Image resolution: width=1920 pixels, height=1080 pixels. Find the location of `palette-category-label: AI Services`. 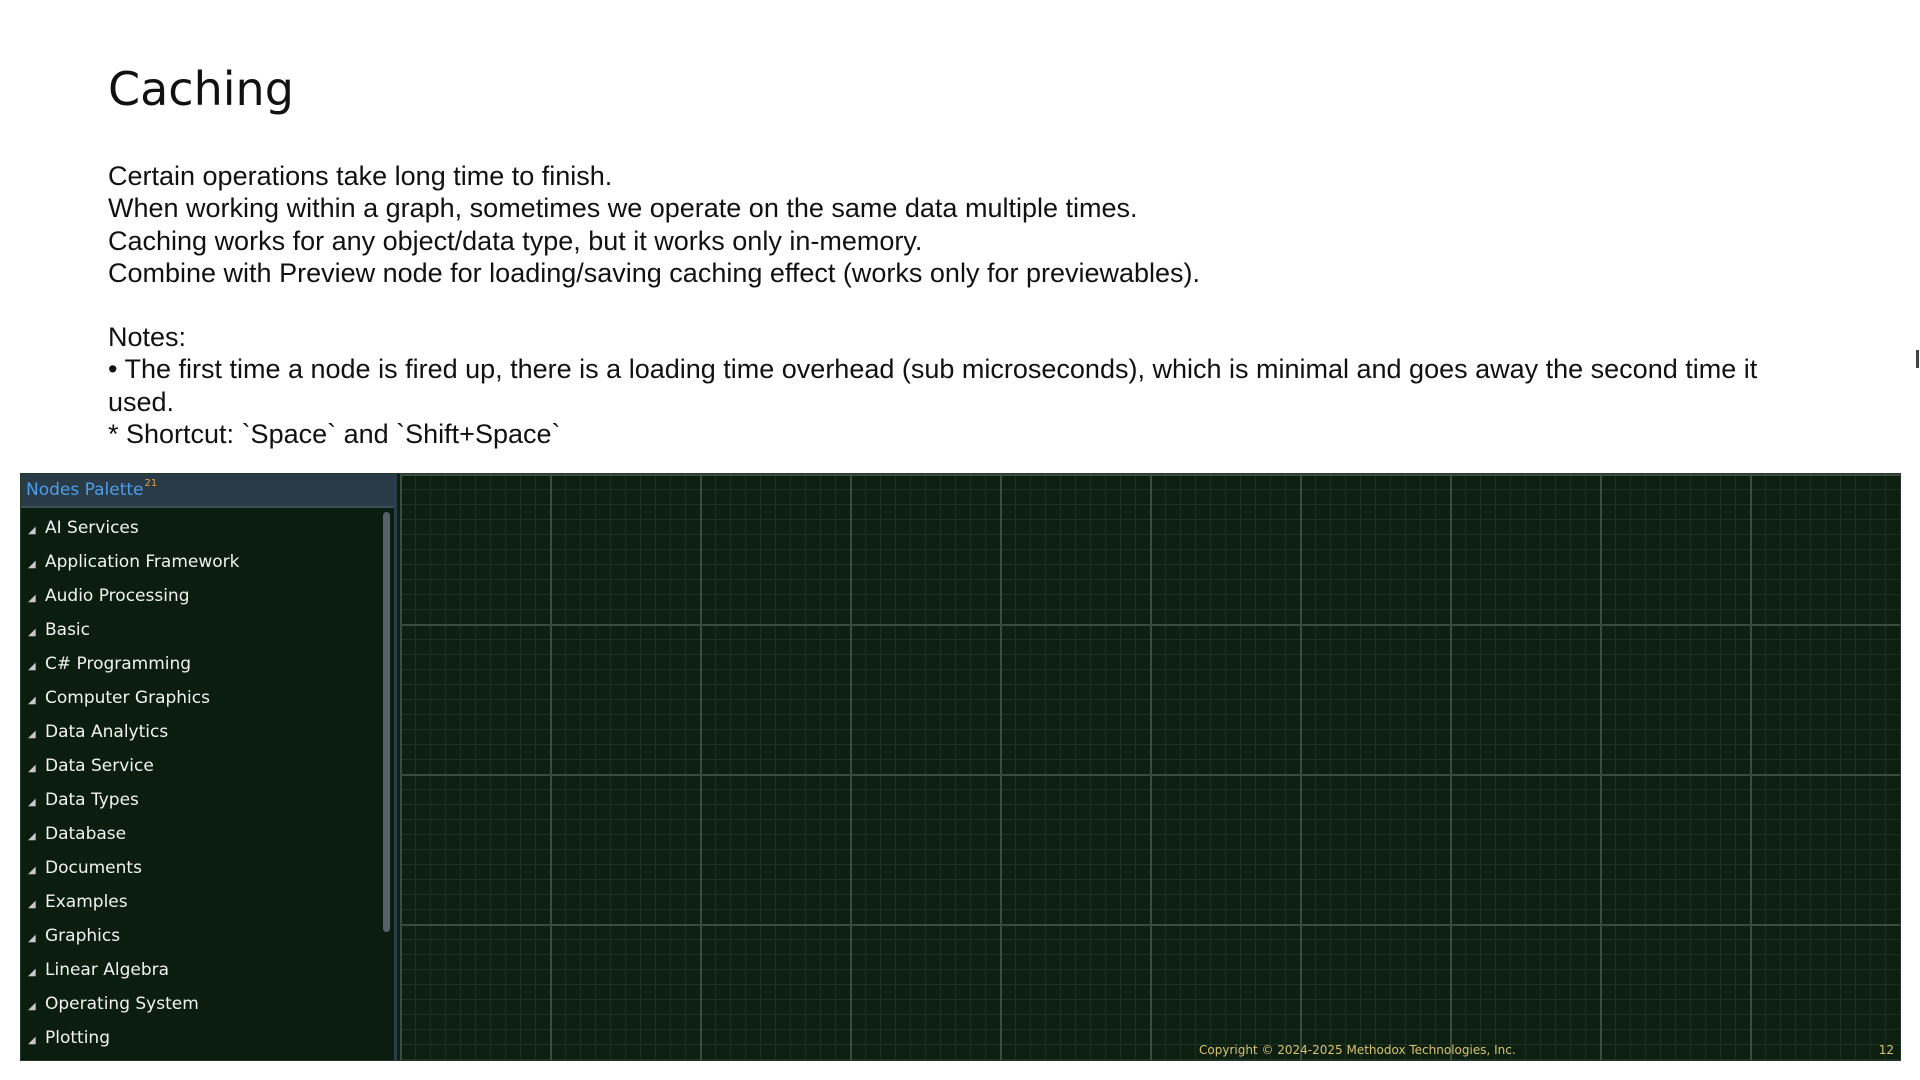

palette-category-label: AI Services is located at coordinates (92, 528).